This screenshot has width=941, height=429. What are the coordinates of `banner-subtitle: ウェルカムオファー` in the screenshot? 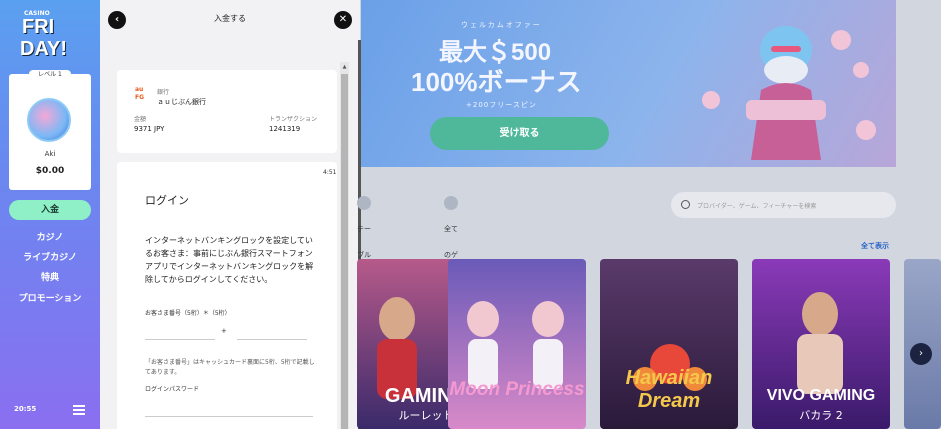 It's located at (501, 25).